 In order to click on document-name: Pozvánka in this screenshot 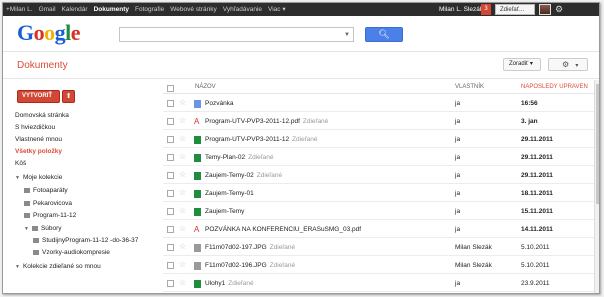, I will do `click(221, 103)`.